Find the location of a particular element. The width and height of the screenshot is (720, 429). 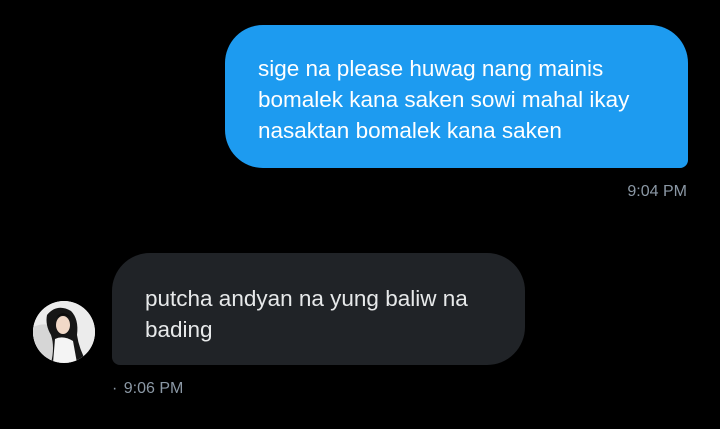

avatar is located at coordinates (64, 332).